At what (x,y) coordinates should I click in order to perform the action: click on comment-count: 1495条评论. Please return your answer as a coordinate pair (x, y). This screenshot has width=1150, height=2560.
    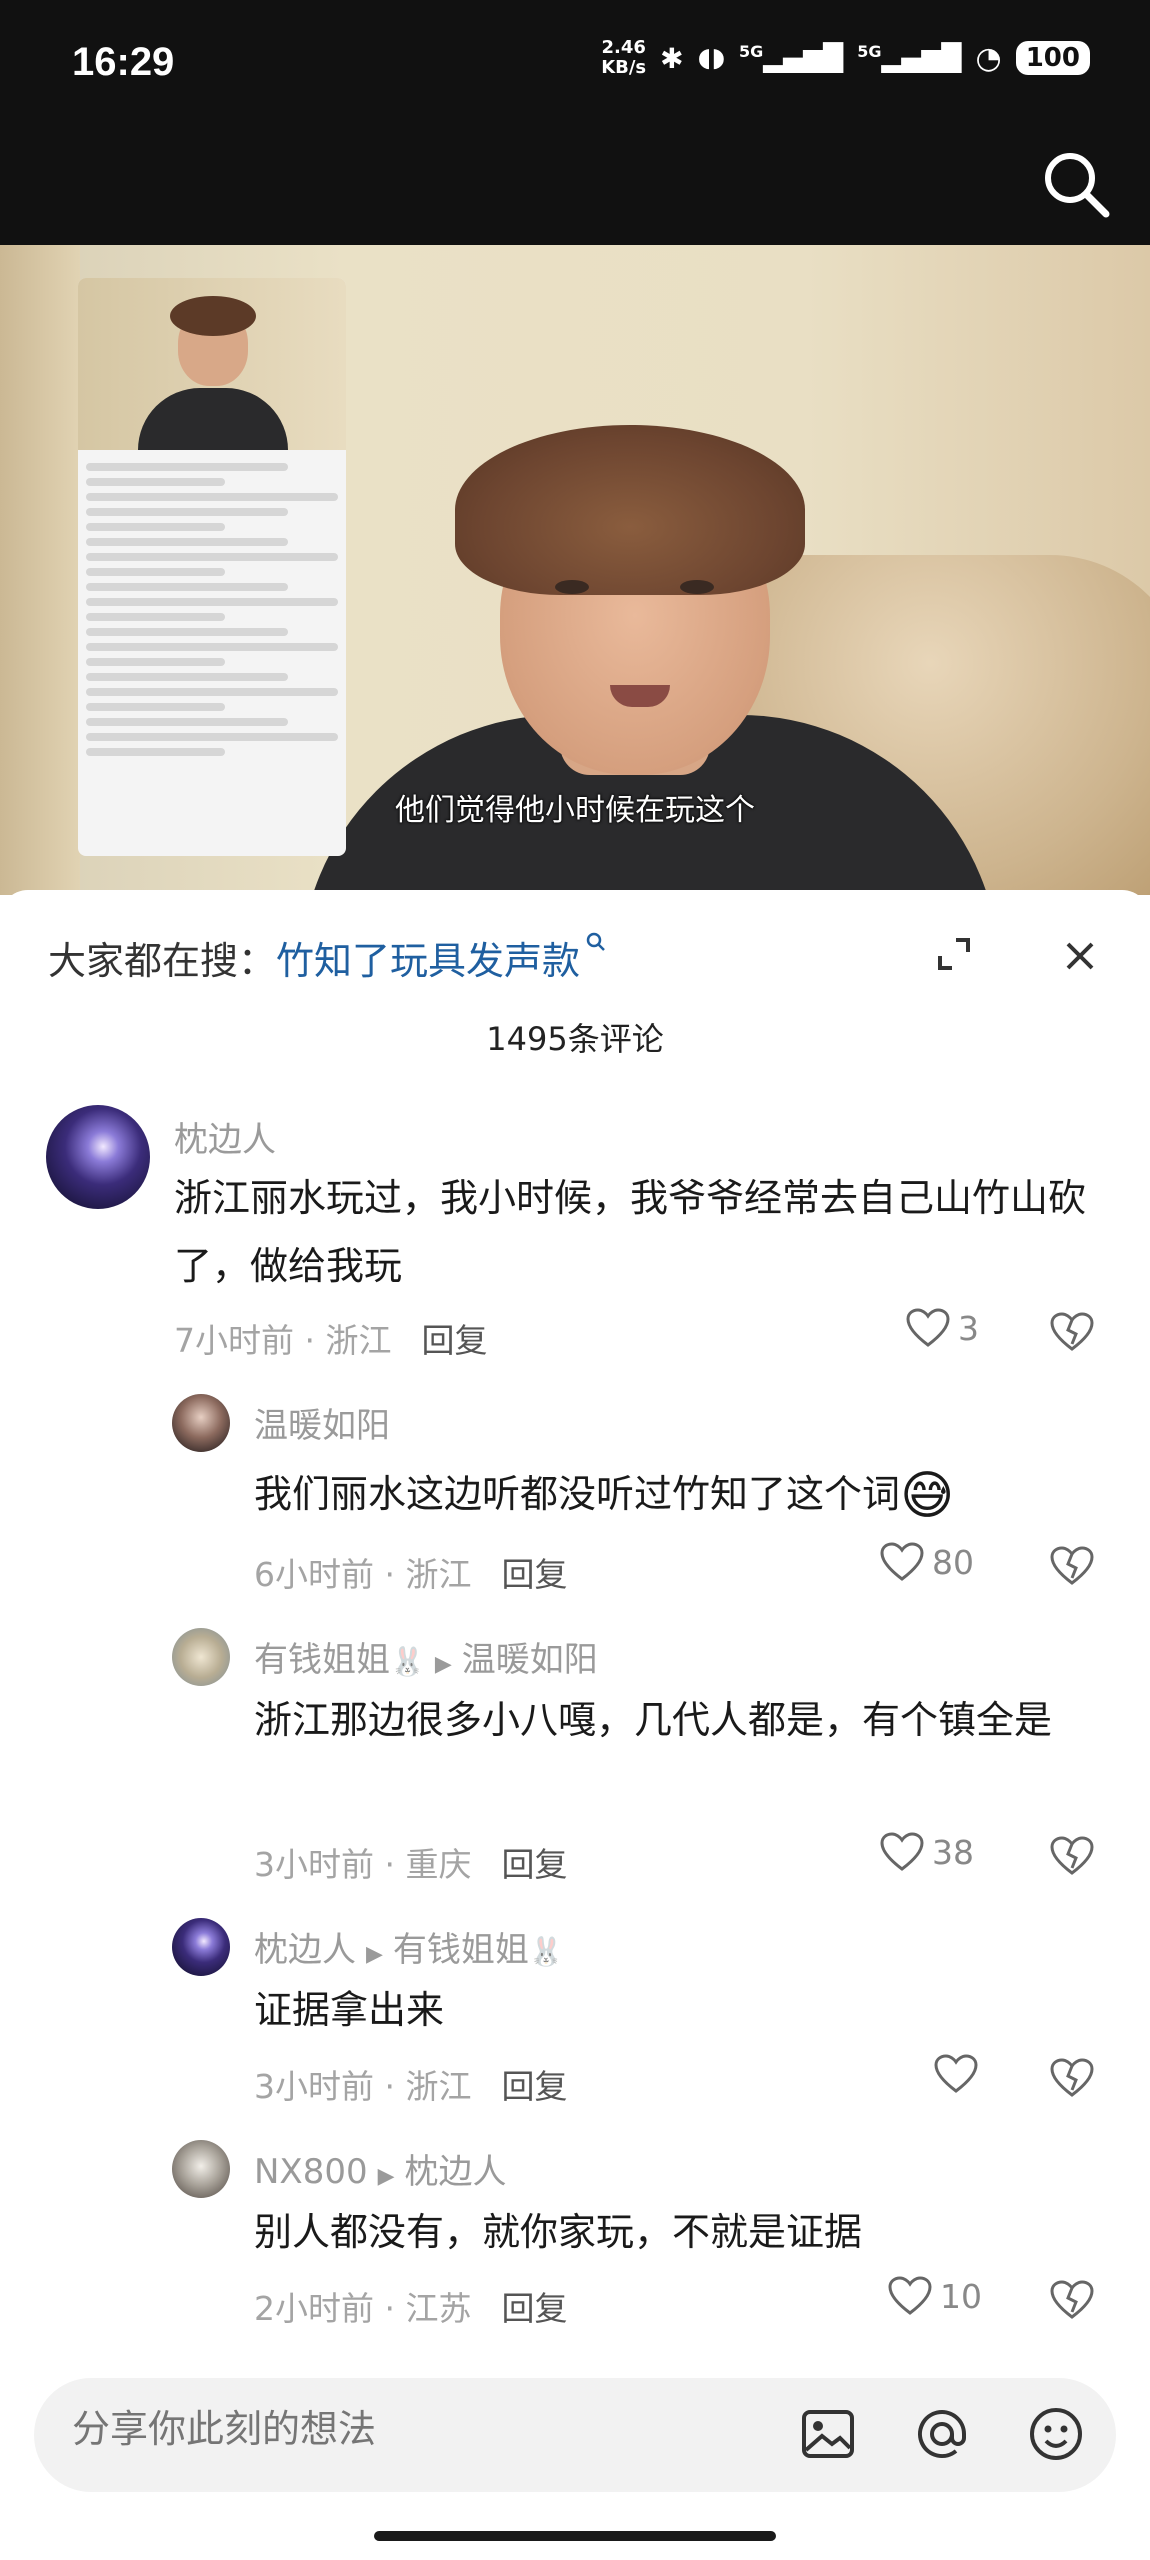
    Looking at the image, I should click on (575, 1039).